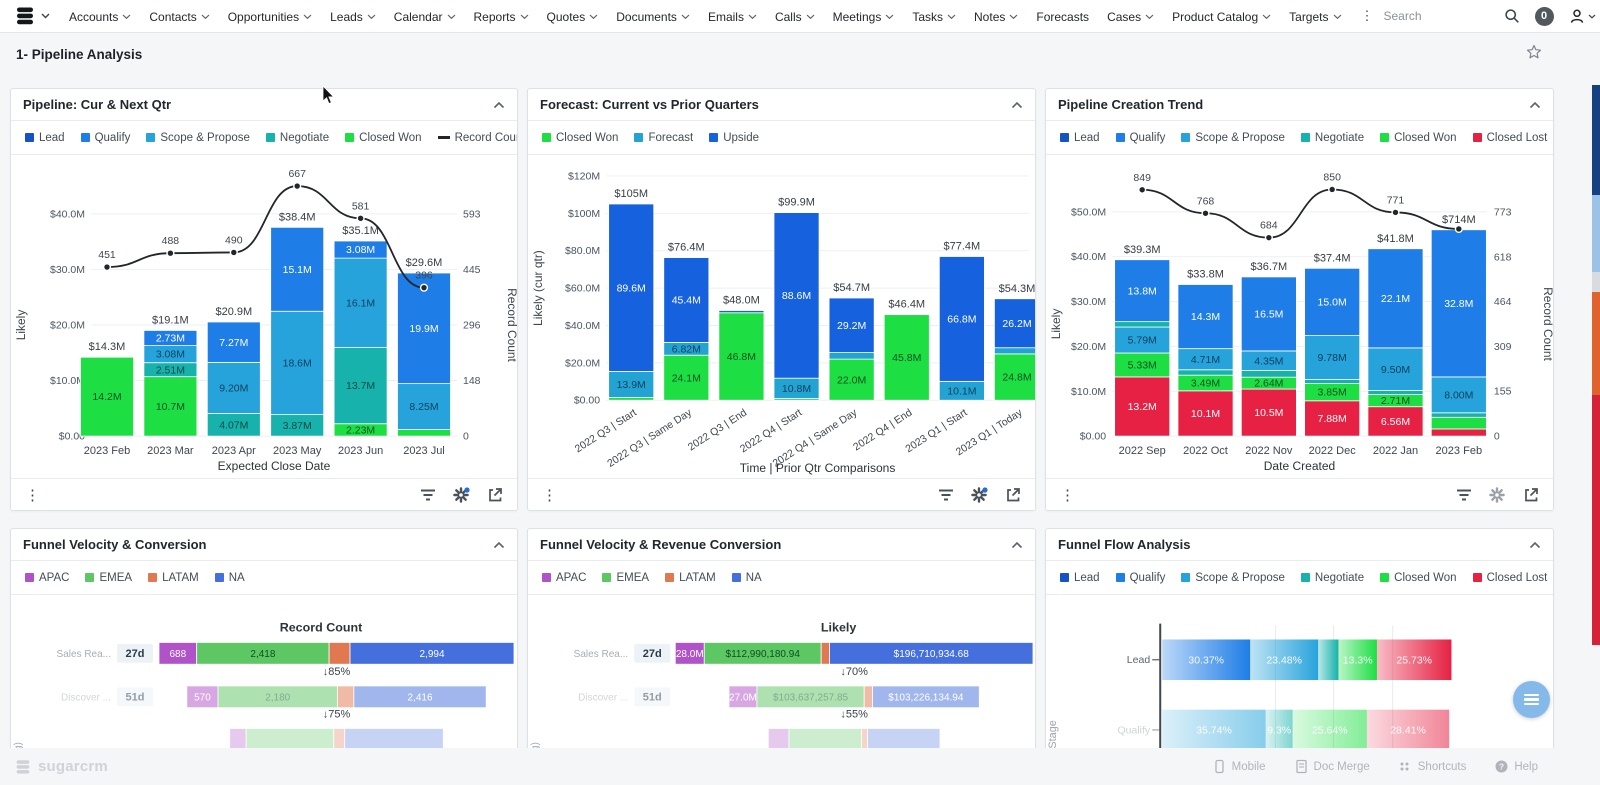  What do you see at coordinates (1534, 54) in the screenshot?
I see `favorite-star-icon` at bounding box center [1534, 54].